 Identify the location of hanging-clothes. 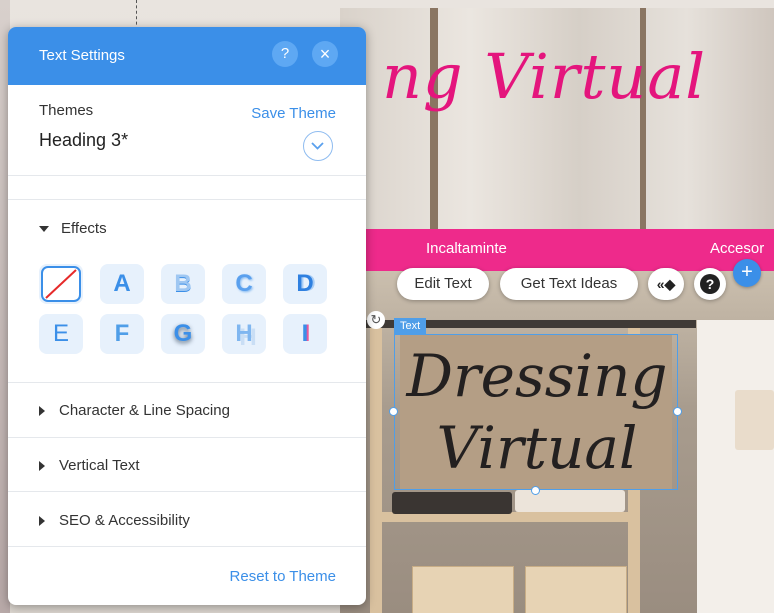
(754, 420).